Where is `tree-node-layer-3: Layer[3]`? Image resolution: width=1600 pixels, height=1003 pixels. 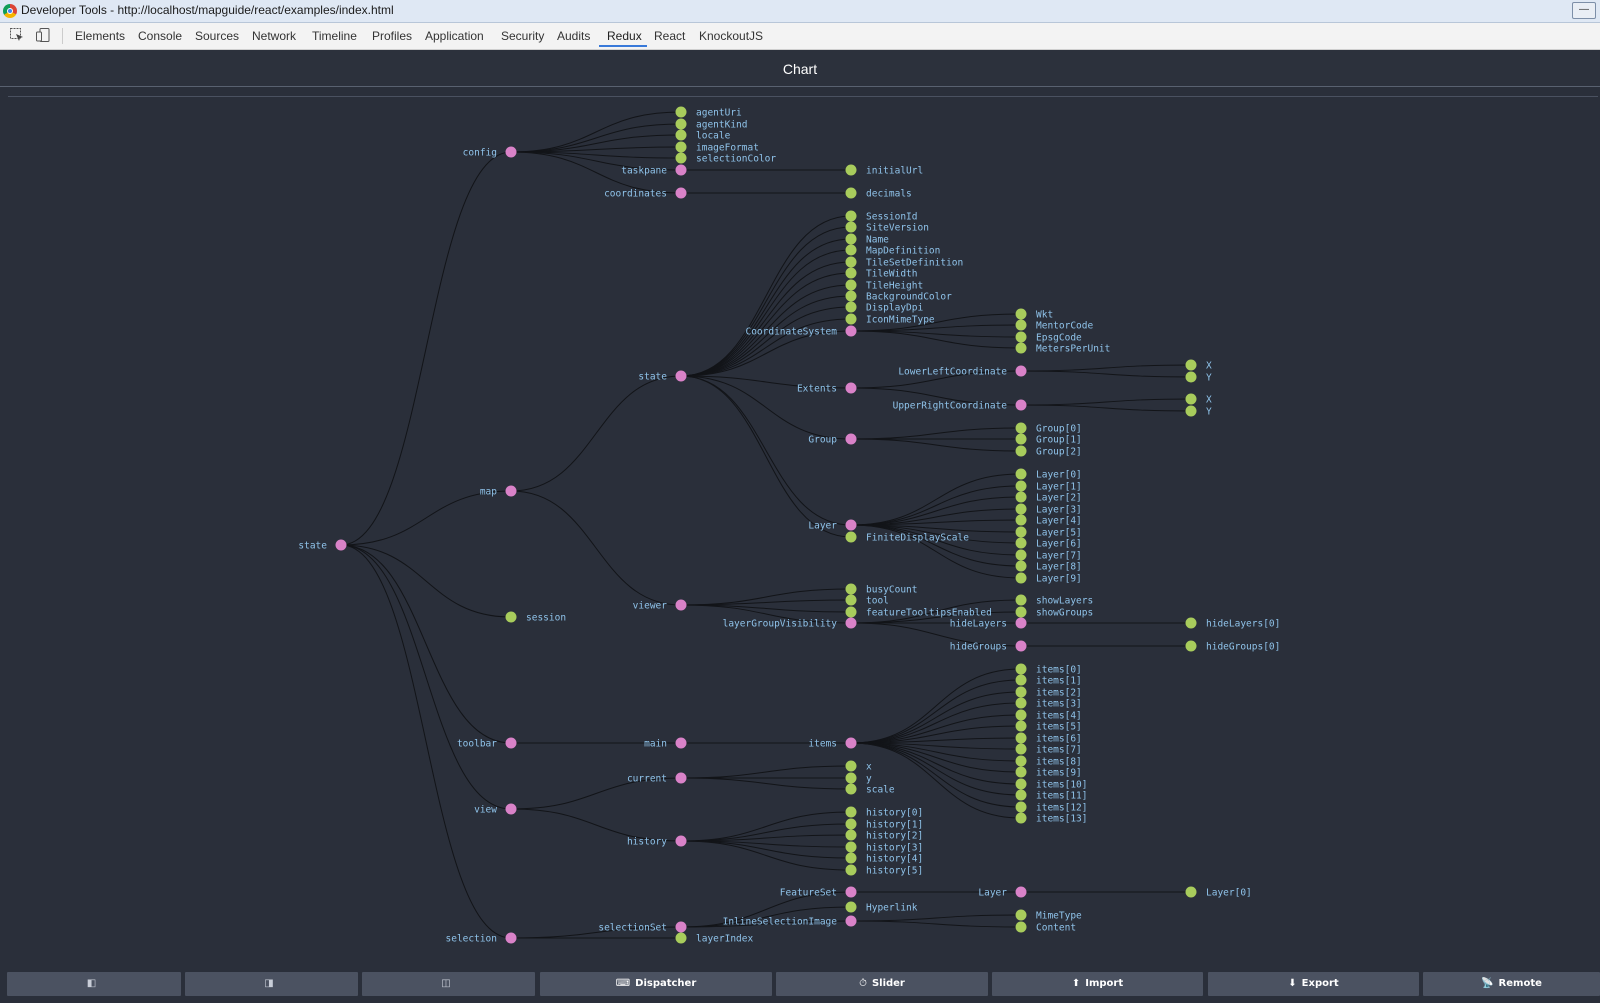
tree-node-layer-3: Layer[3] is located at coordinates (1048, 509).